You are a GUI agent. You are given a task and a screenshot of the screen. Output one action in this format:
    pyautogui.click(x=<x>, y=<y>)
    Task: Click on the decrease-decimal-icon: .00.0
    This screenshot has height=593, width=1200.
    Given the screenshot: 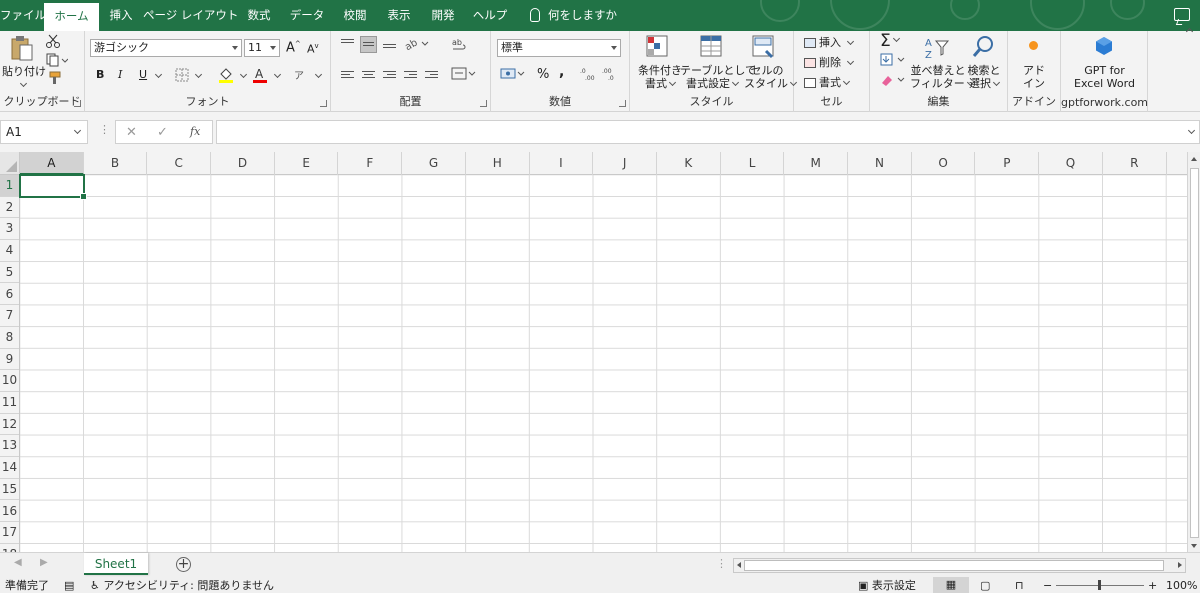 What is the action you would take?
    pyautogui.click(x=611, y=74)
    